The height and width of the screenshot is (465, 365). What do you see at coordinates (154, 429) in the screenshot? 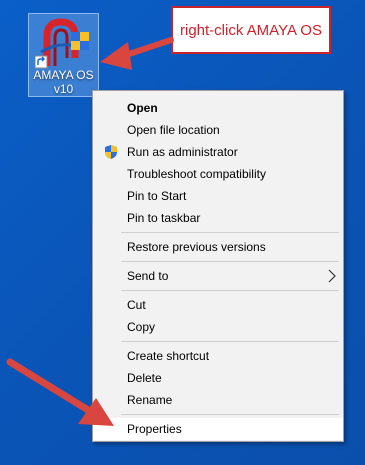
I see `menu-item-label: Properties` at bounding box center [154, 429].